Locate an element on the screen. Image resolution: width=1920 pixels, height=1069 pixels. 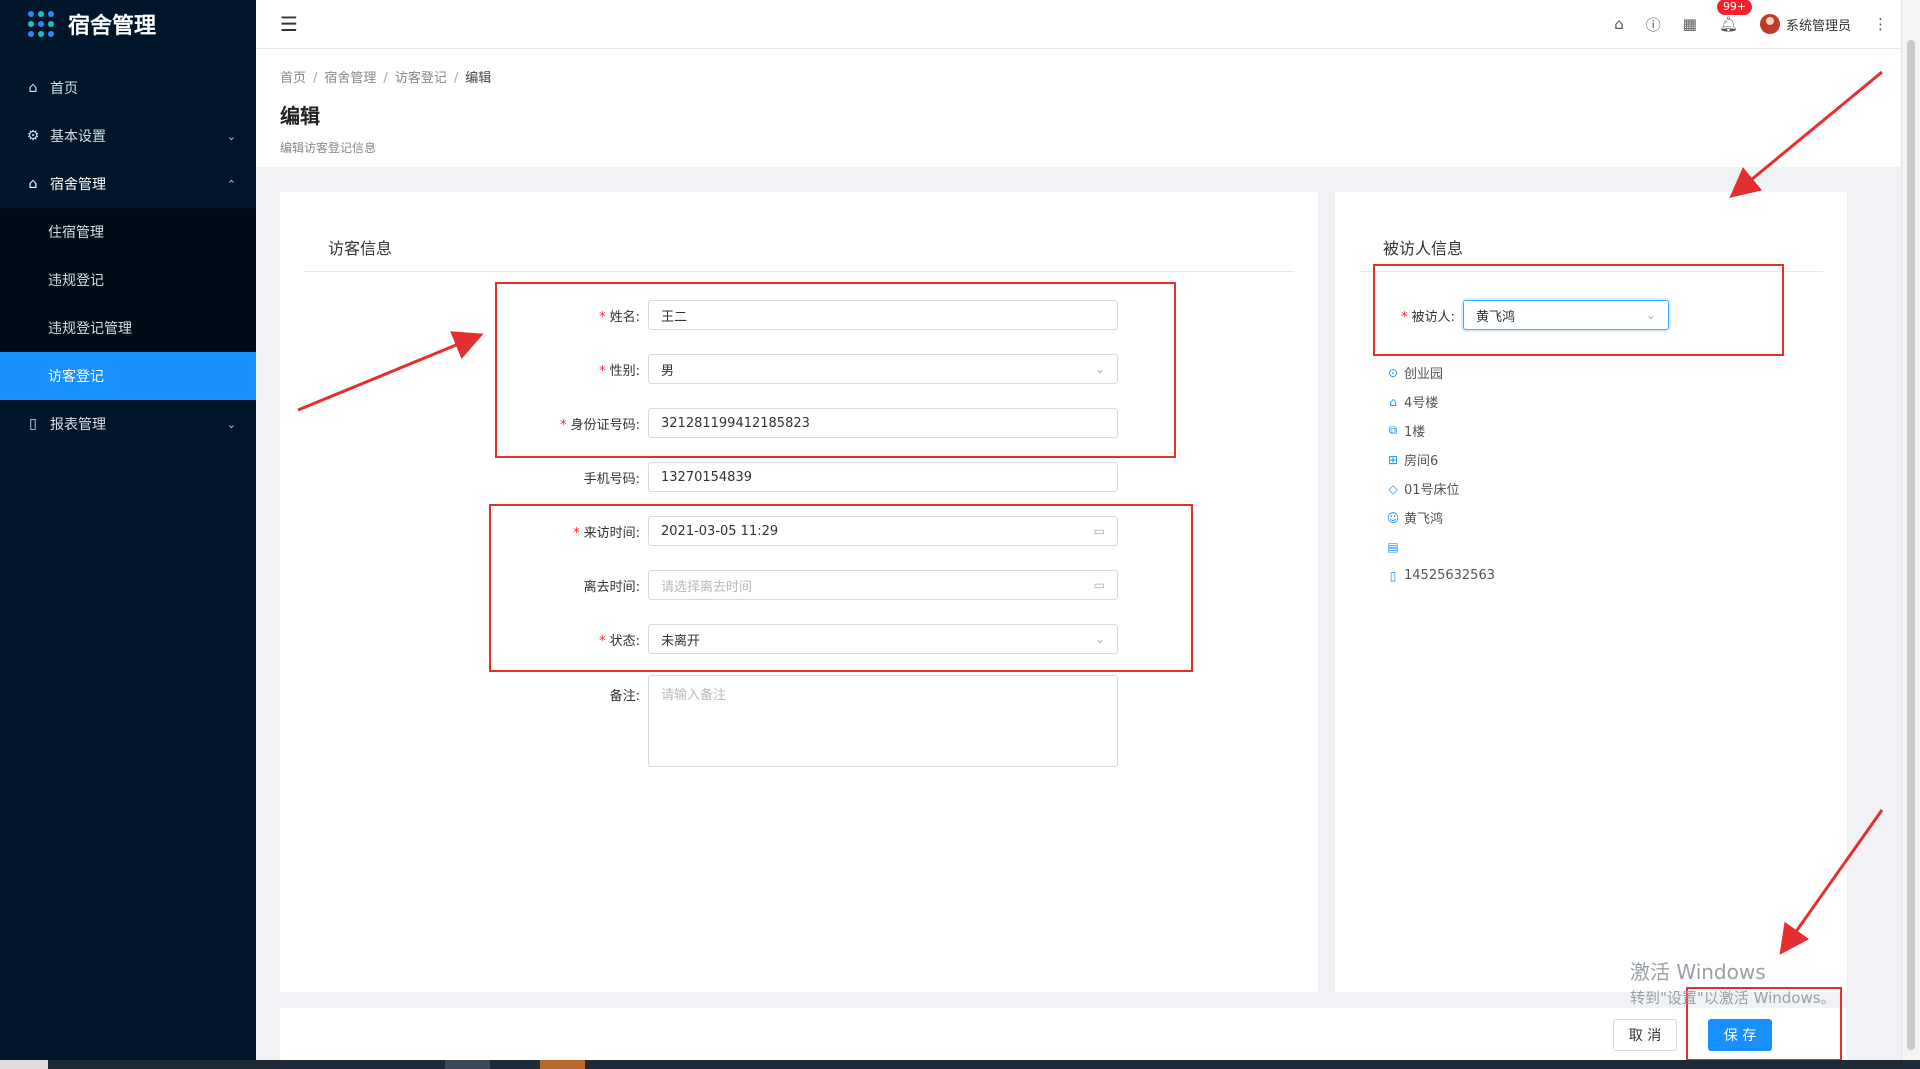
field-label: 离去时间: is located at coordinates (611, 587).